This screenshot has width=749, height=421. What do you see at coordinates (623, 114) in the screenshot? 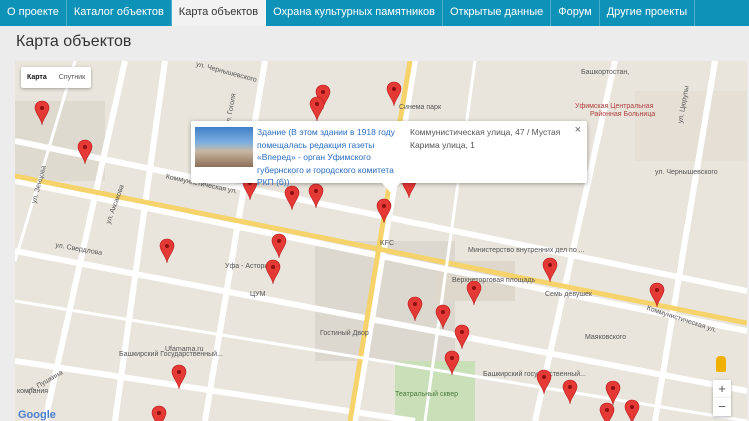
I see `map-label: Районная Больница` at bounding box center [623, 114].